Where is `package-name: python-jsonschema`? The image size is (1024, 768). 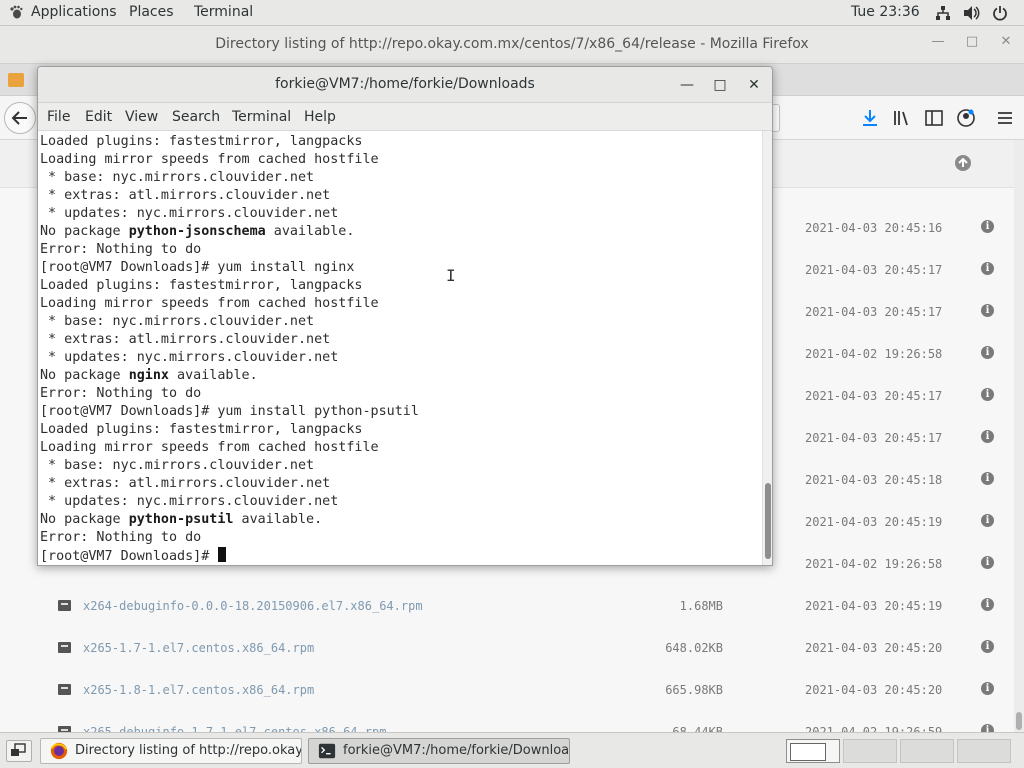 package-name: python-jsonschema is located at coordinates (197, 231).